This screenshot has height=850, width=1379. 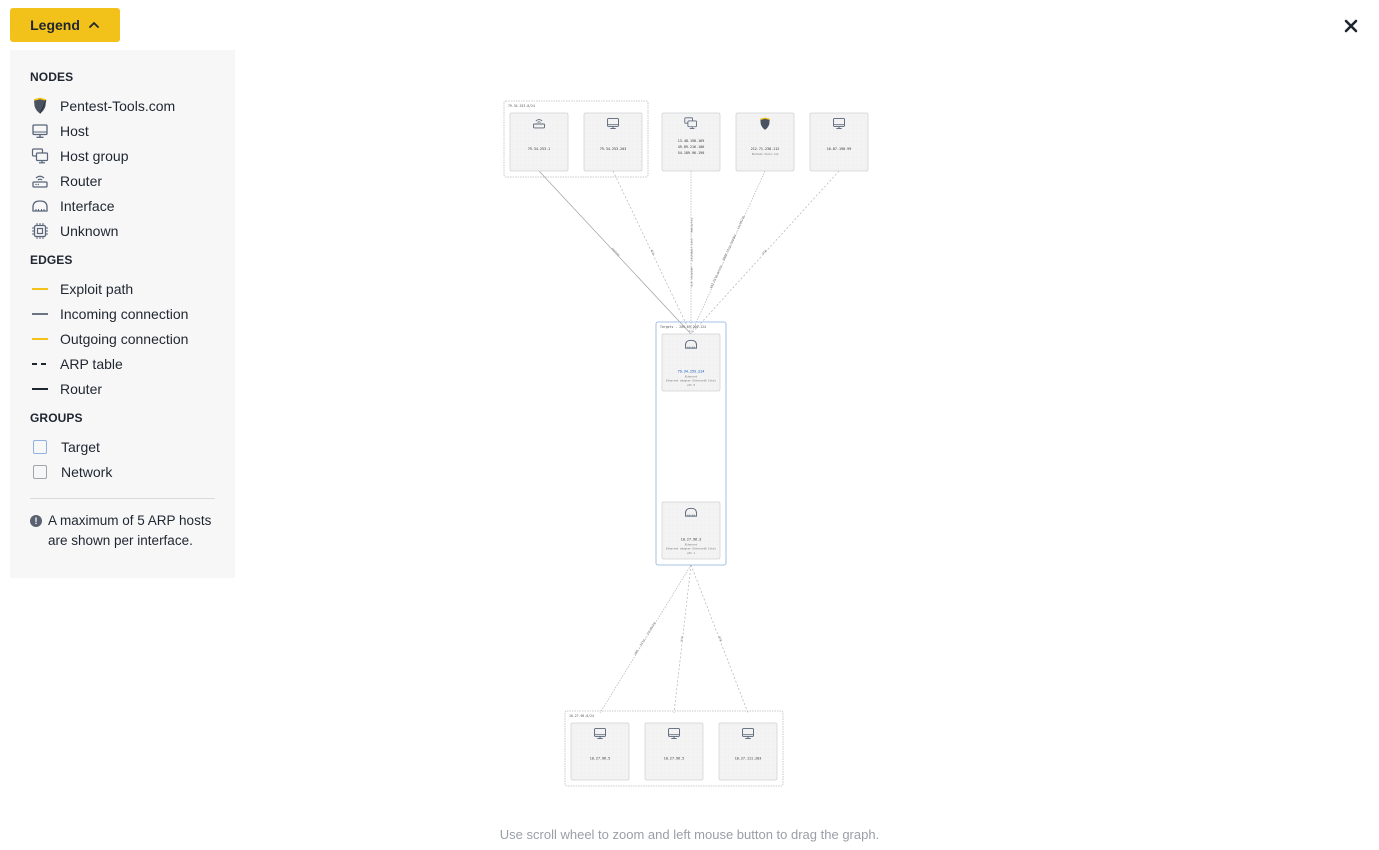 What do you see at coordinates (683, 327) in the screenshot?
I see `group-label: Targets - 209.59.200.124` at bounding box center [683, 327].